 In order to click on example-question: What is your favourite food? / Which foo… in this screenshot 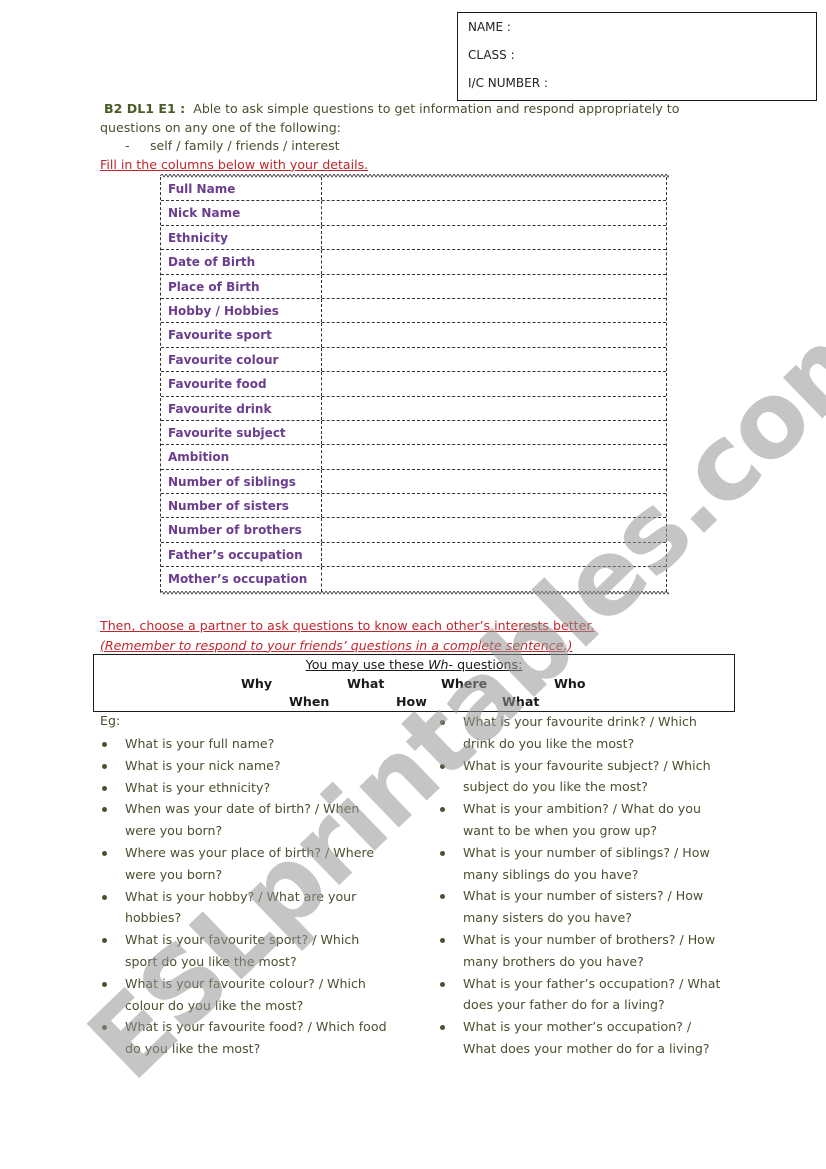, I will do `click(245, 1038)`.